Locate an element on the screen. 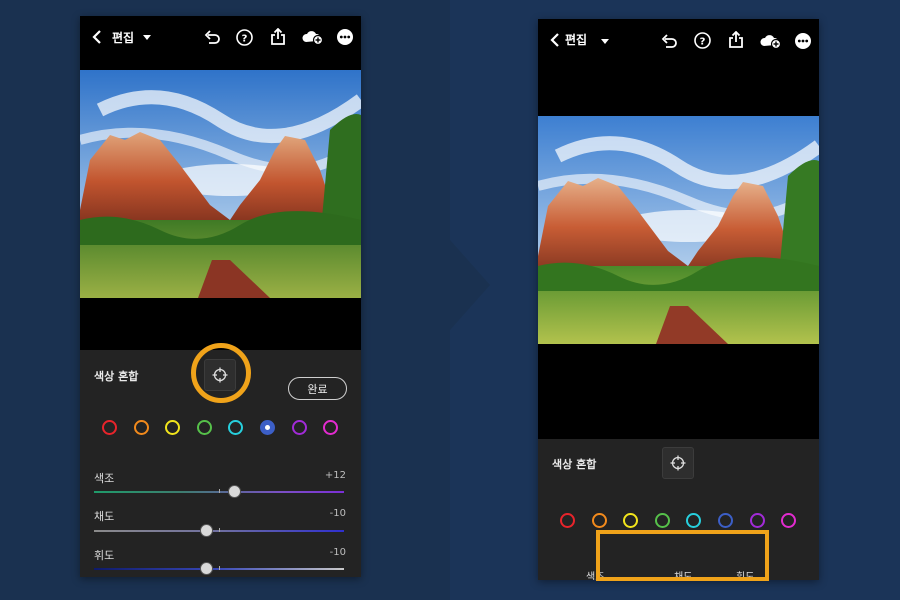  slider-value-saturation: -10 is located at coordinates (337, 513).